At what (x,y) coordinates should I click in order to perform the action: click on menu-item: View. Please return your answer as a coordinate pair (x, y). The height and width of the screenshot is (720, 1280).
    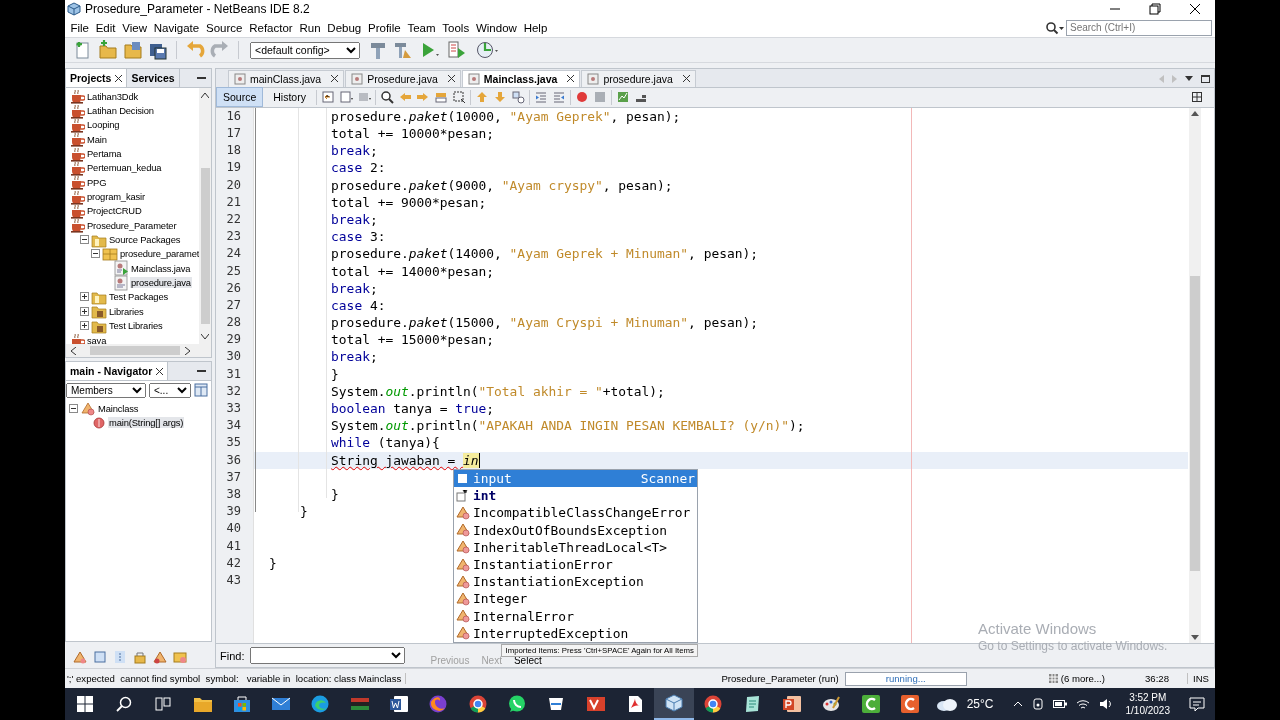
    Looking at the image, I should click on (134, 27).